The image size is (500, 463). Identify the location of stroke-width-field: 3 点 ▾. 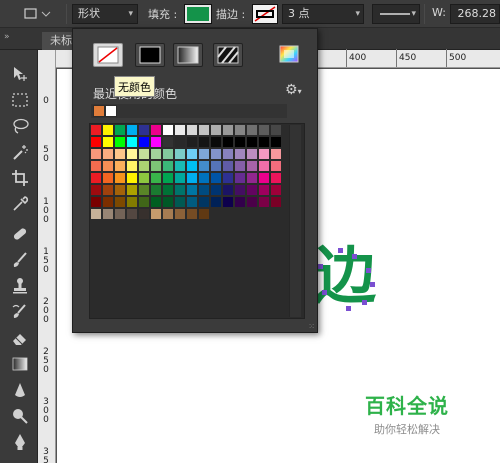
(323, 14).